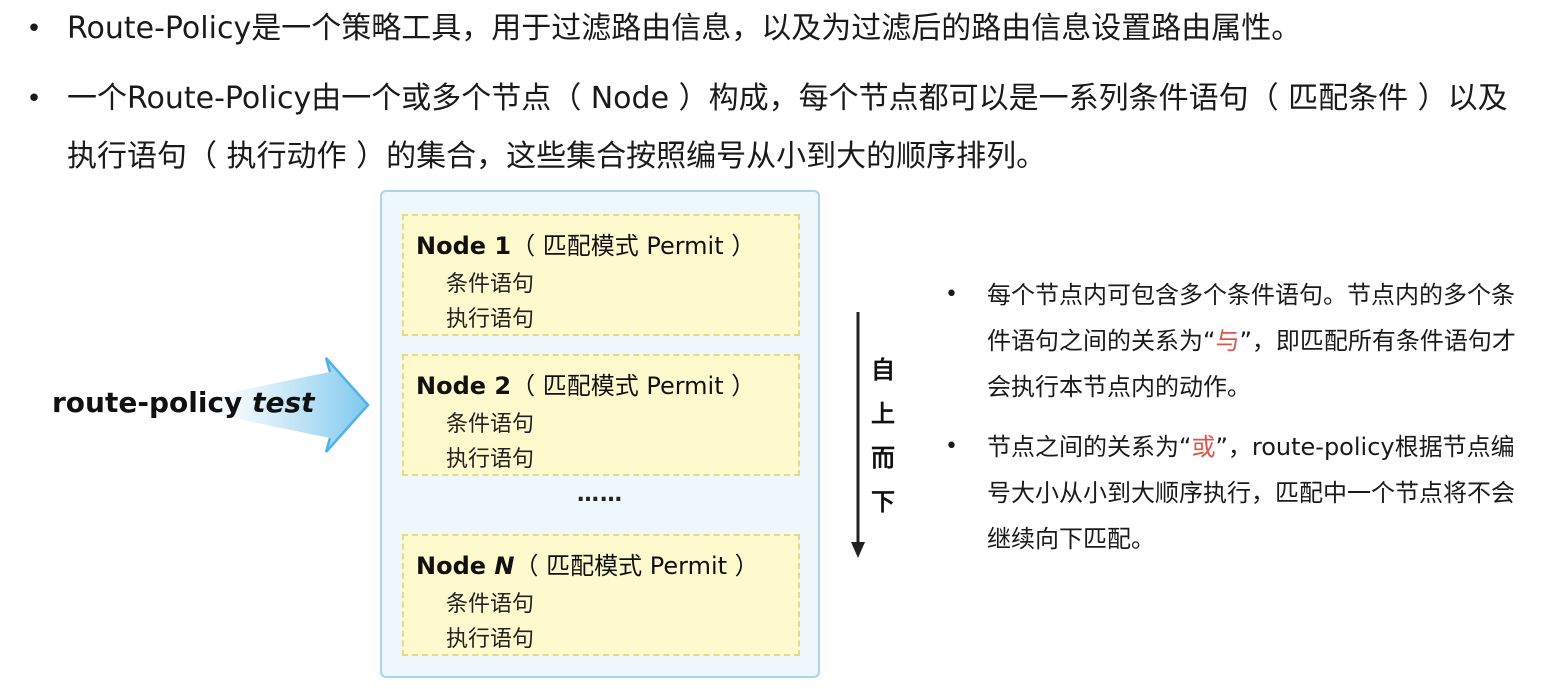 The image size is (1553, 689). I want to click on node-label-var: N, so click(504, 566).